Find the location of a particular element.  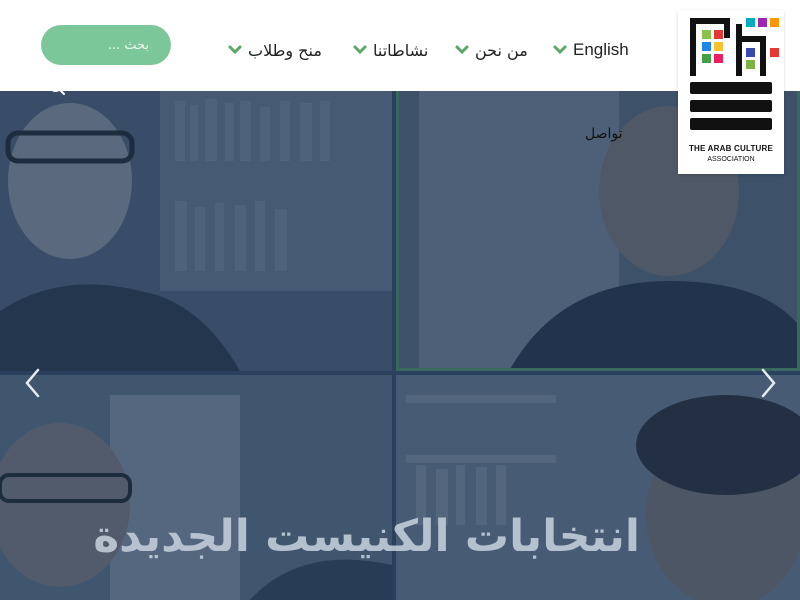

nav-item-activities: نشاطاتنا is located at coordinates (390, 50).